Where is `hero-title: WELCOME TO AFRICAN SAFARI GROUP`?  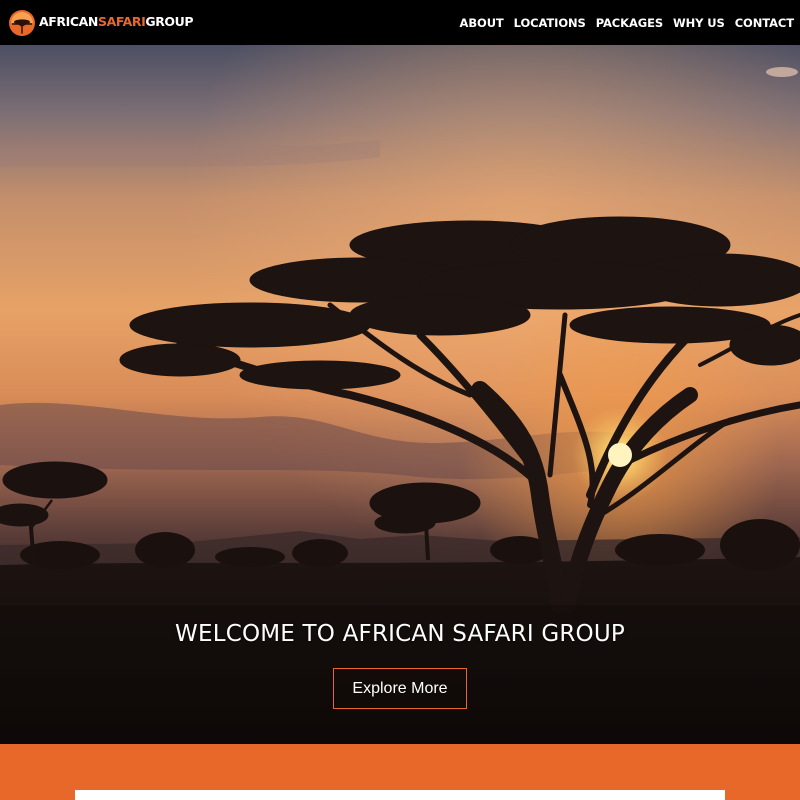 hero-title: WELCOME TO AFRICAN SAFARI GROUP is located at coordinates (400, 634).